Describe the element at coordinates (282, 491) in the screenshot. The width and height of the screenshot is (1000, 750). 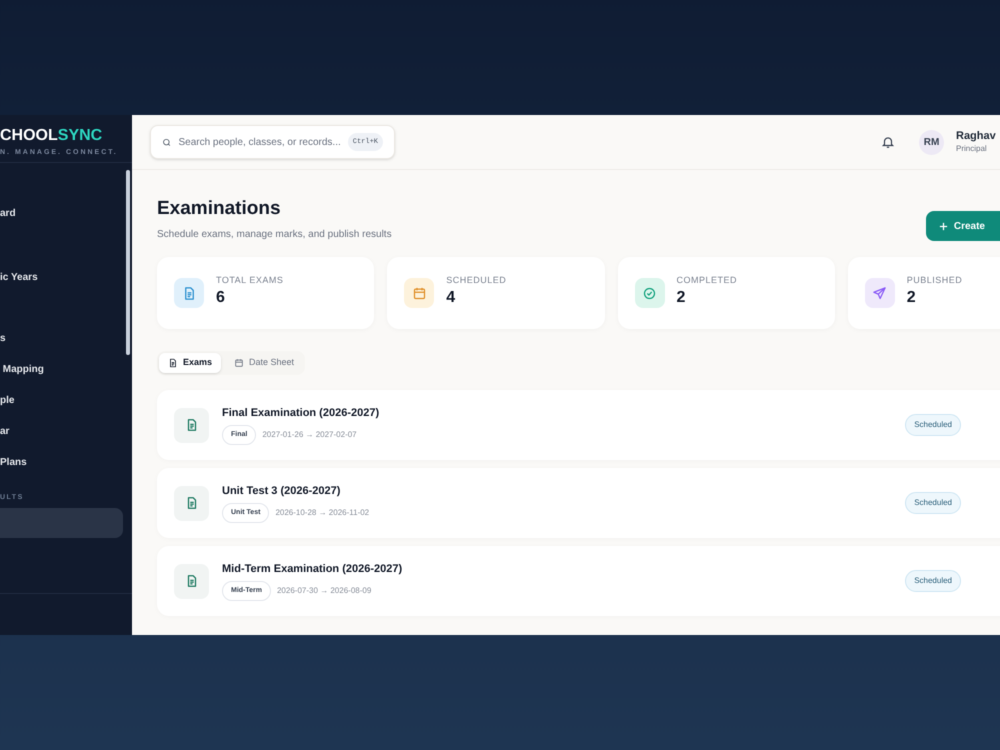
I see `exam-title: Unit Test 3 (2026-2027)` at that location.